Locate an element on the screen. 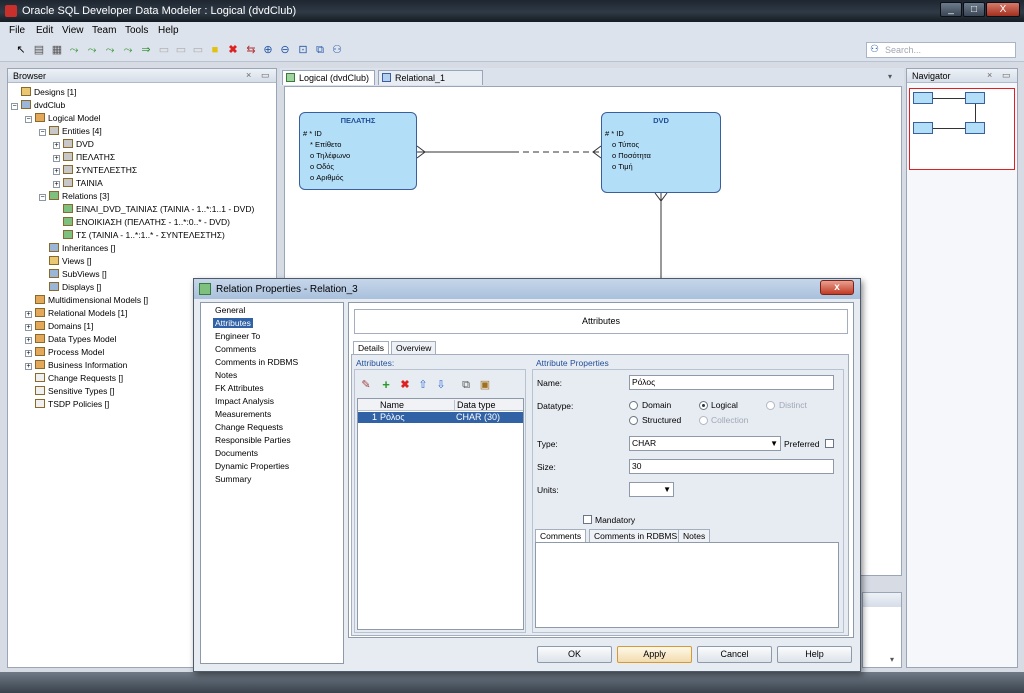 The image size is (1024, 693). type-select: CHAR ▼ is located at coordinates (705, 443).